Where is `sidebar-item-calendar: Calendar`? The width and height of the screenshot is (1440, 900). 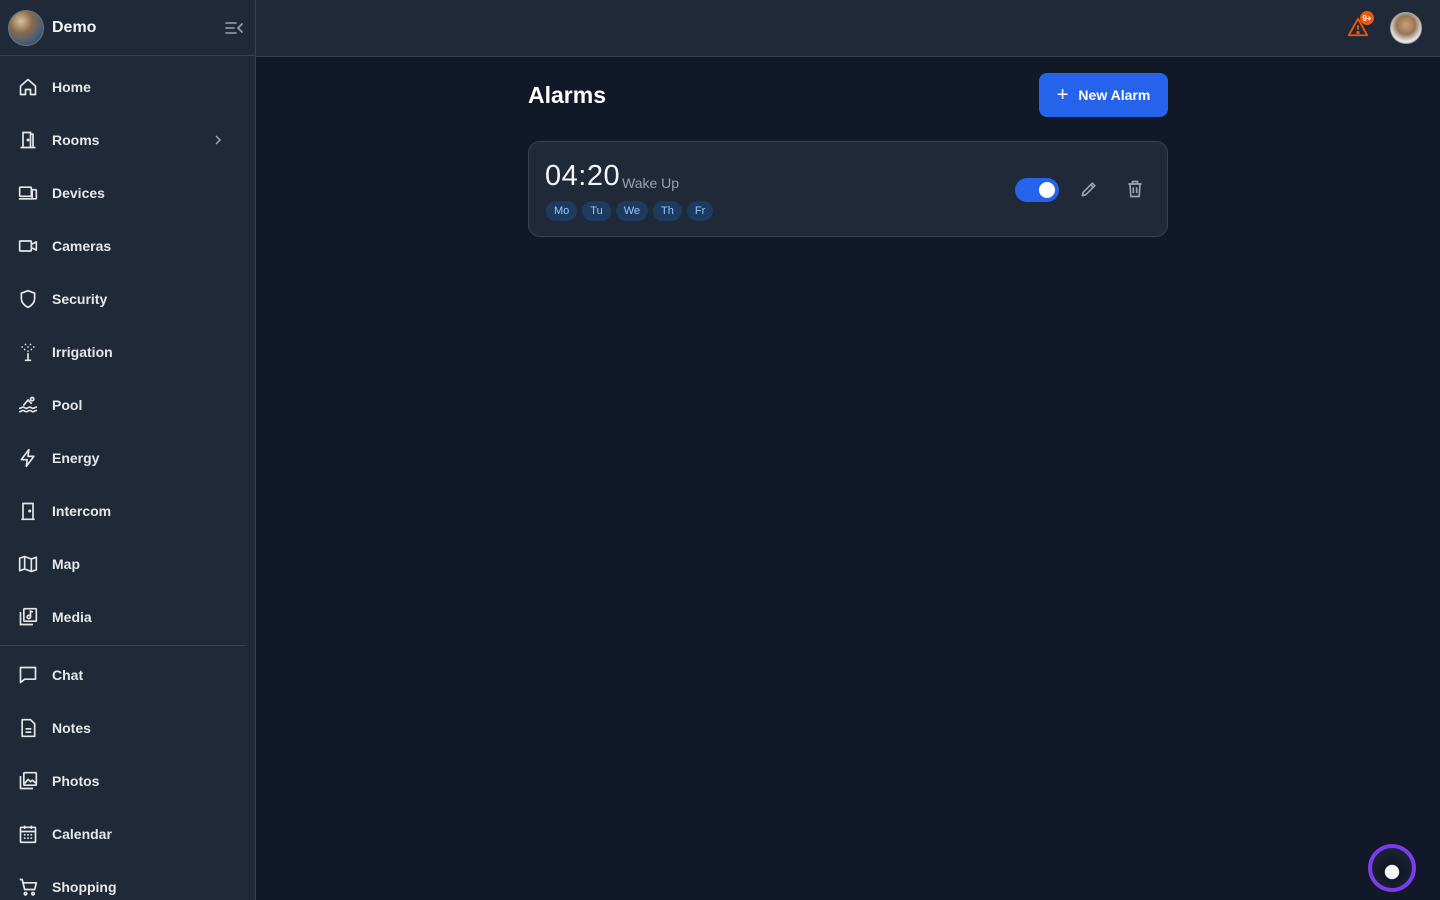 sidebar-item-calendar: Calendar is located at coordinates (127, 833).